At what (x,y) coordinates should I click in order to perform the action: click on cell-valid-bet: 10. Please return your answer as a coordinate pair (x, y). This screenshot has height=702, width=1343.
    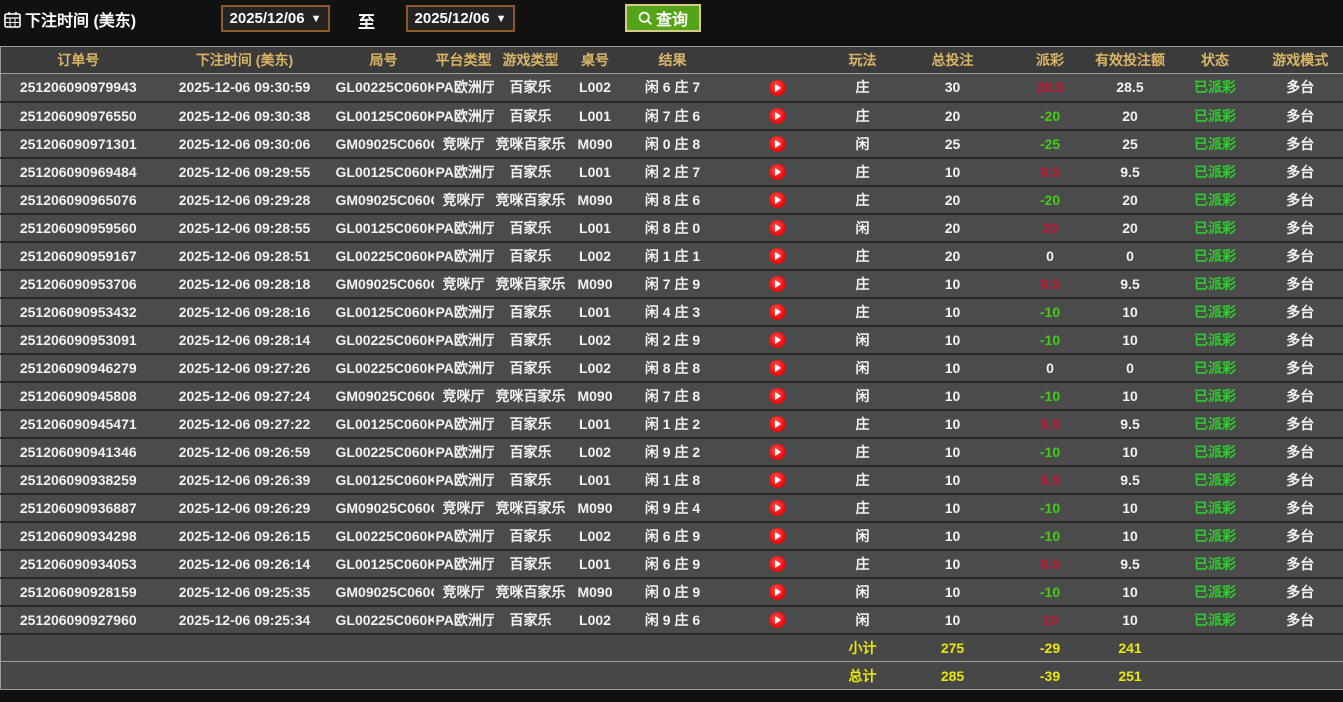
    Looking at the image, I should click on (1130, 508).